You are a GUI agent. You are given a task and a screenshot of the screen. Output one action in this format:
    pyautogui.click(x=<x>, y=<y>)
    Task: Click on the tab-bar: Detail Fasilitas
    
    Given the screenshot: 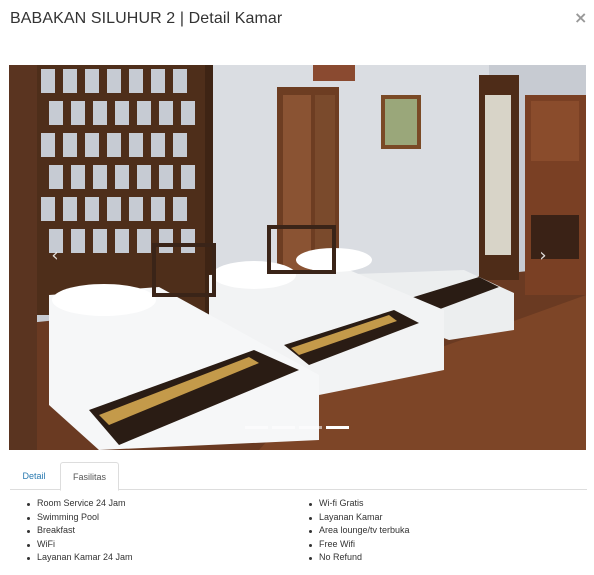 What is the action you would take?
    pyautogui.click(x=298, y=476)
    